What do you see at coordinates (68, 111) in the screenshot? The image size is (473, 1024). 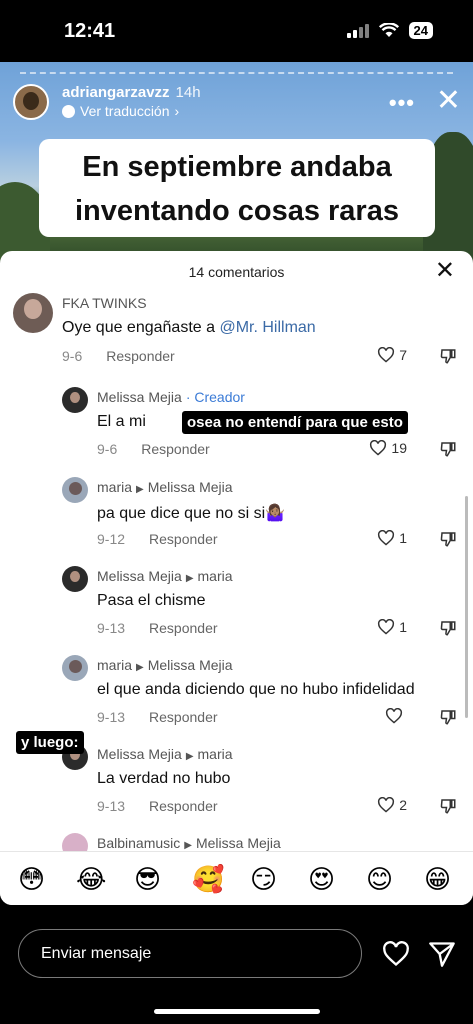 I see `globe-icon` at bounding box center [68, 111].